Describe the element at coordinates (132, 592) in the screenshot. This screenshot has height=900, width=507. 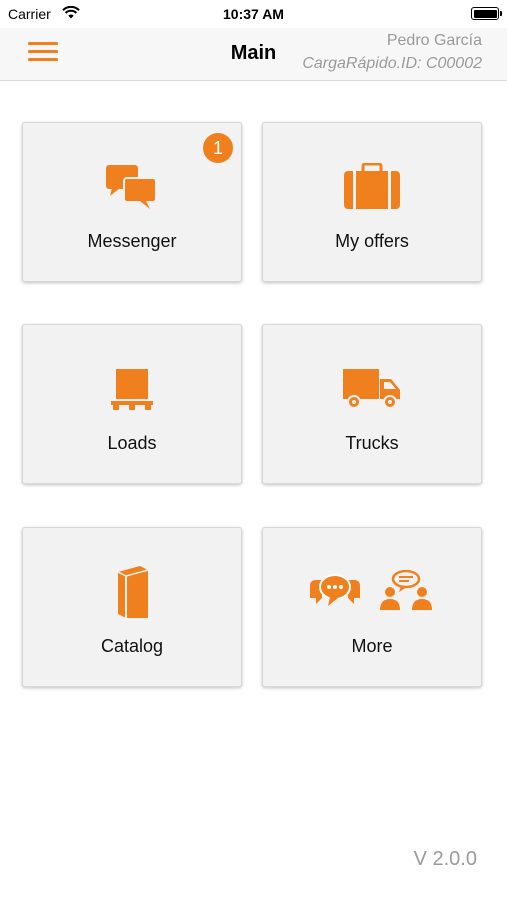
I see `book-icon` at that location.